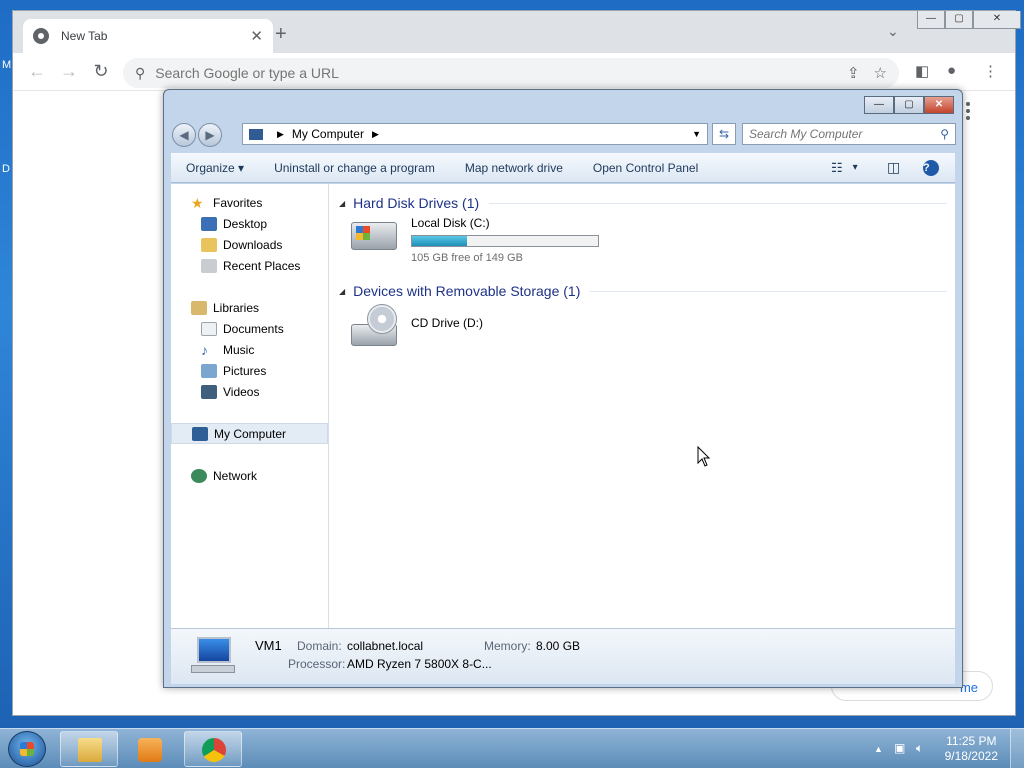 The height and width of the screenshot is (768, 1024). I want to click on nav-videos: Videos, so click(249, 391).